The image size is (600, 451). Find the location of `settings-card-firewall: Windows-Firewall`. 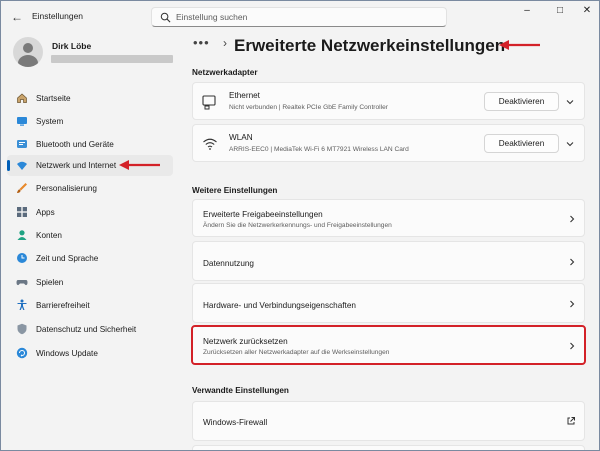

settings-card-firewall: Windows-Firewall is located at coordinates (388, 421).